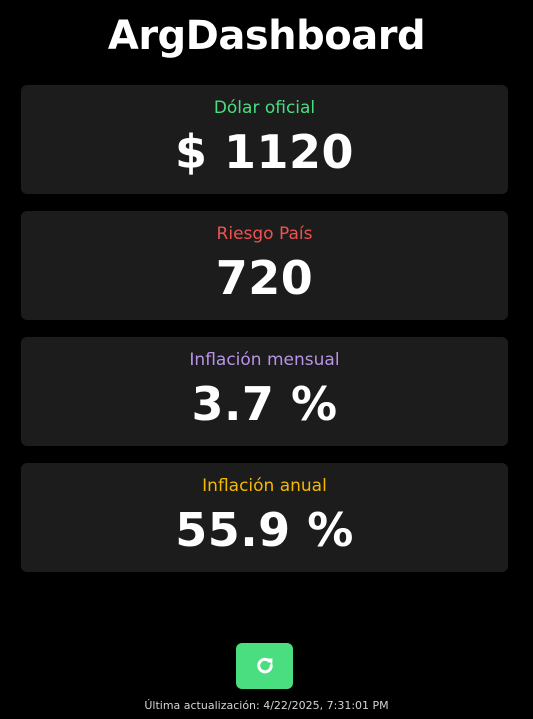 Image resolution: width=533 pixels, height=719 pixels. I want to click on card-dolar-oficial: Dólar oficial $ 1120, so click(264, 139).